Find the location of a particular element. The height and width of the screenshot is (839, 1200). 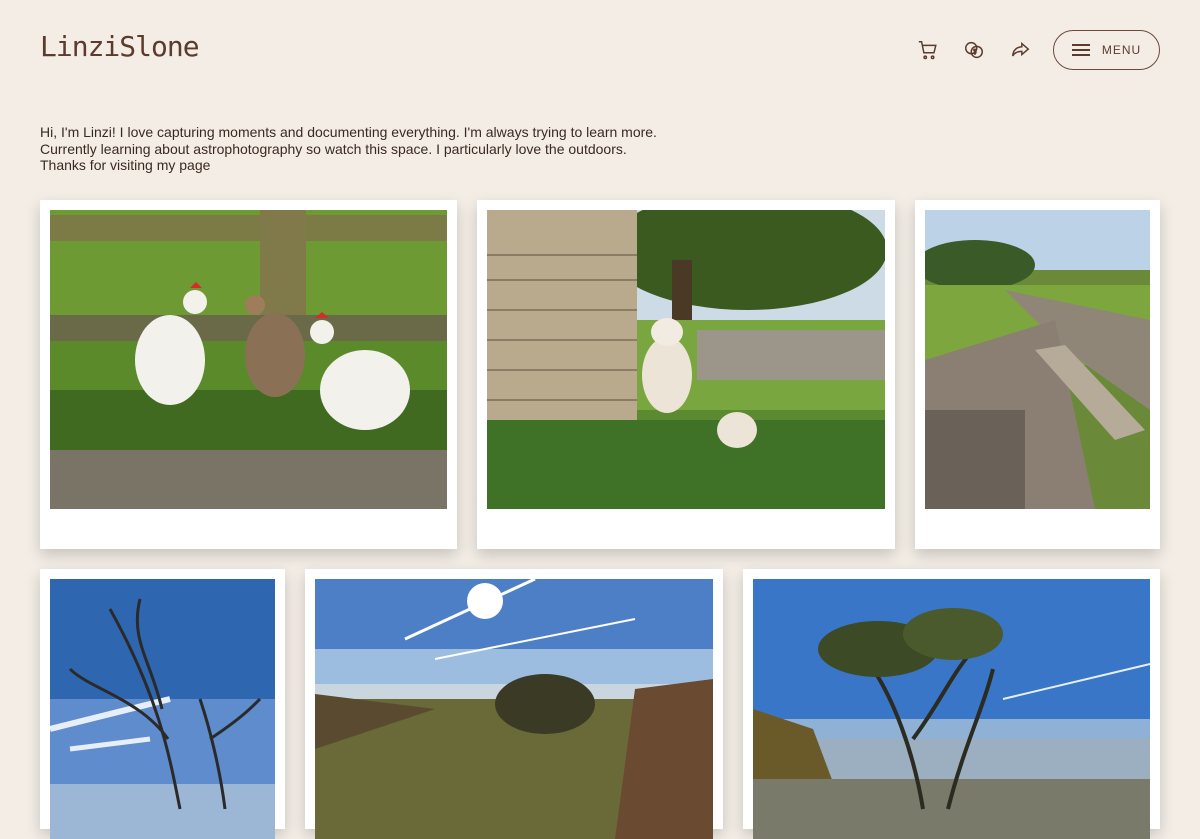

menu-button: MENU is located at coordinates (1106, 50).